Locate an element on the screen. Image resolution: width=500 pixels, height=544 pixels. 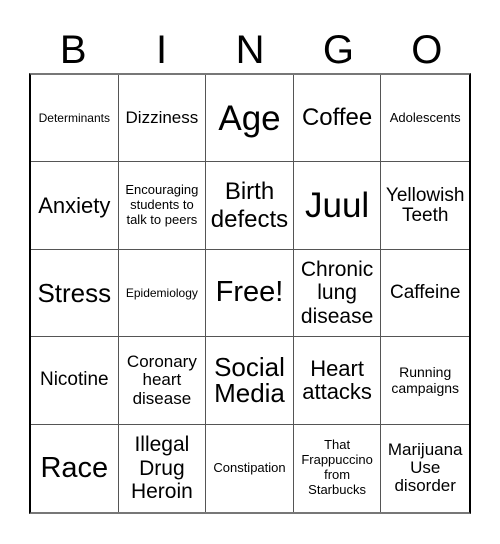
bingo-cell: Adolescents is located at coordinates (425, 119).